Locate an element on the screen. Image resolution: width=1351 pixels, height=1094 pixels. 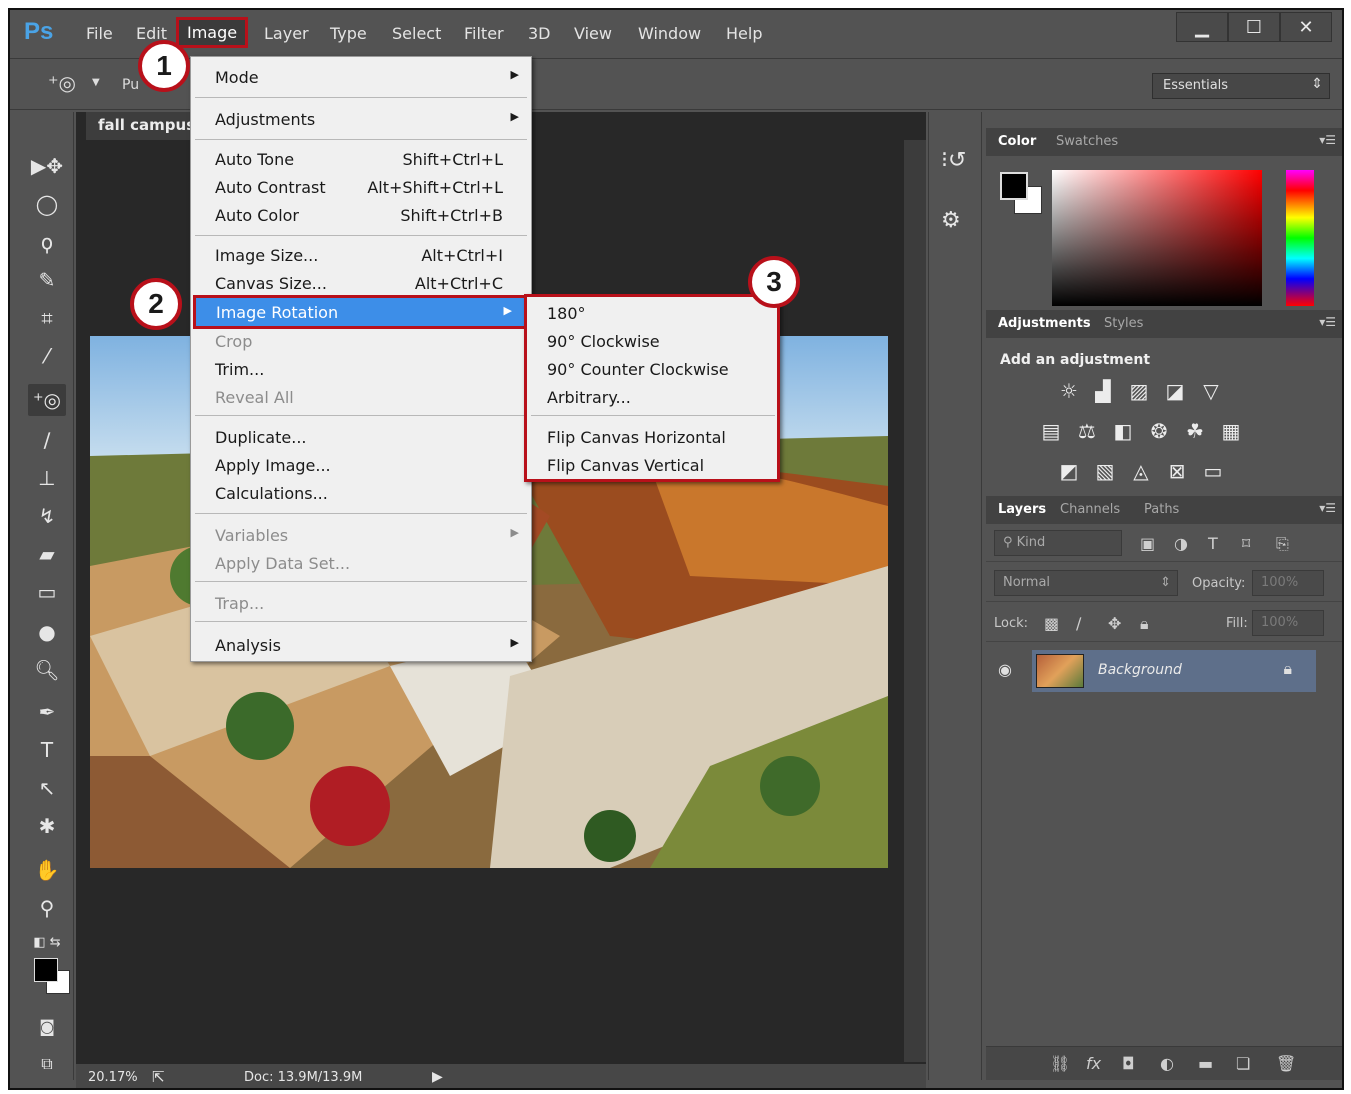
invert-icon: ◩ is located at coordinates (1069, 471).